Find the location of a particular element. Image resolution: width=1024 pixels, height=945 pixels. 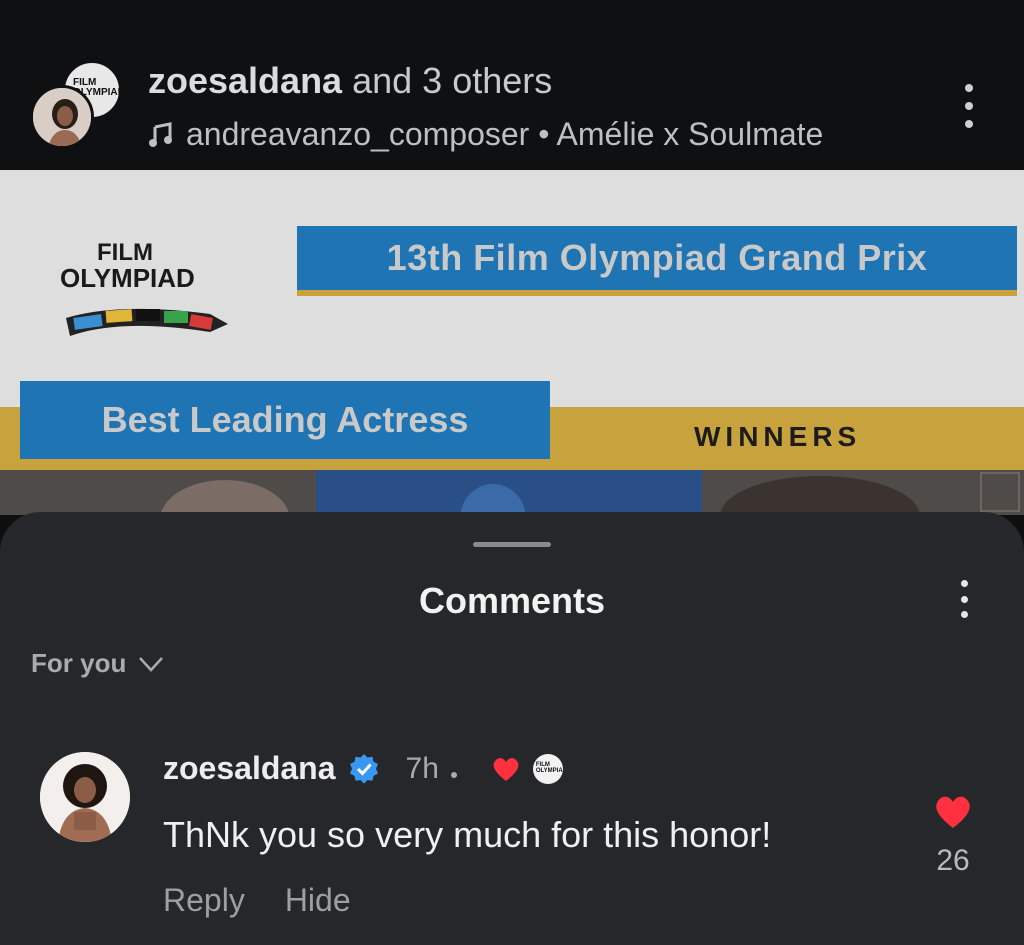

banner-title-box: 13th Film Olympiad Grand Prix is located at coordinates (657, 261).